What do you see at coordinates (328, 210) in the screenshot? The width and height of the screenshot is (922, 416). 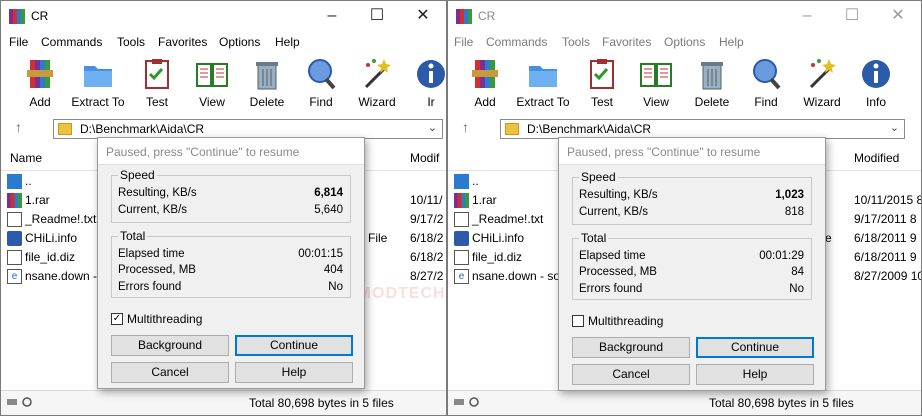 I see `current-value: 5,640` at bounding box center [328, 210].